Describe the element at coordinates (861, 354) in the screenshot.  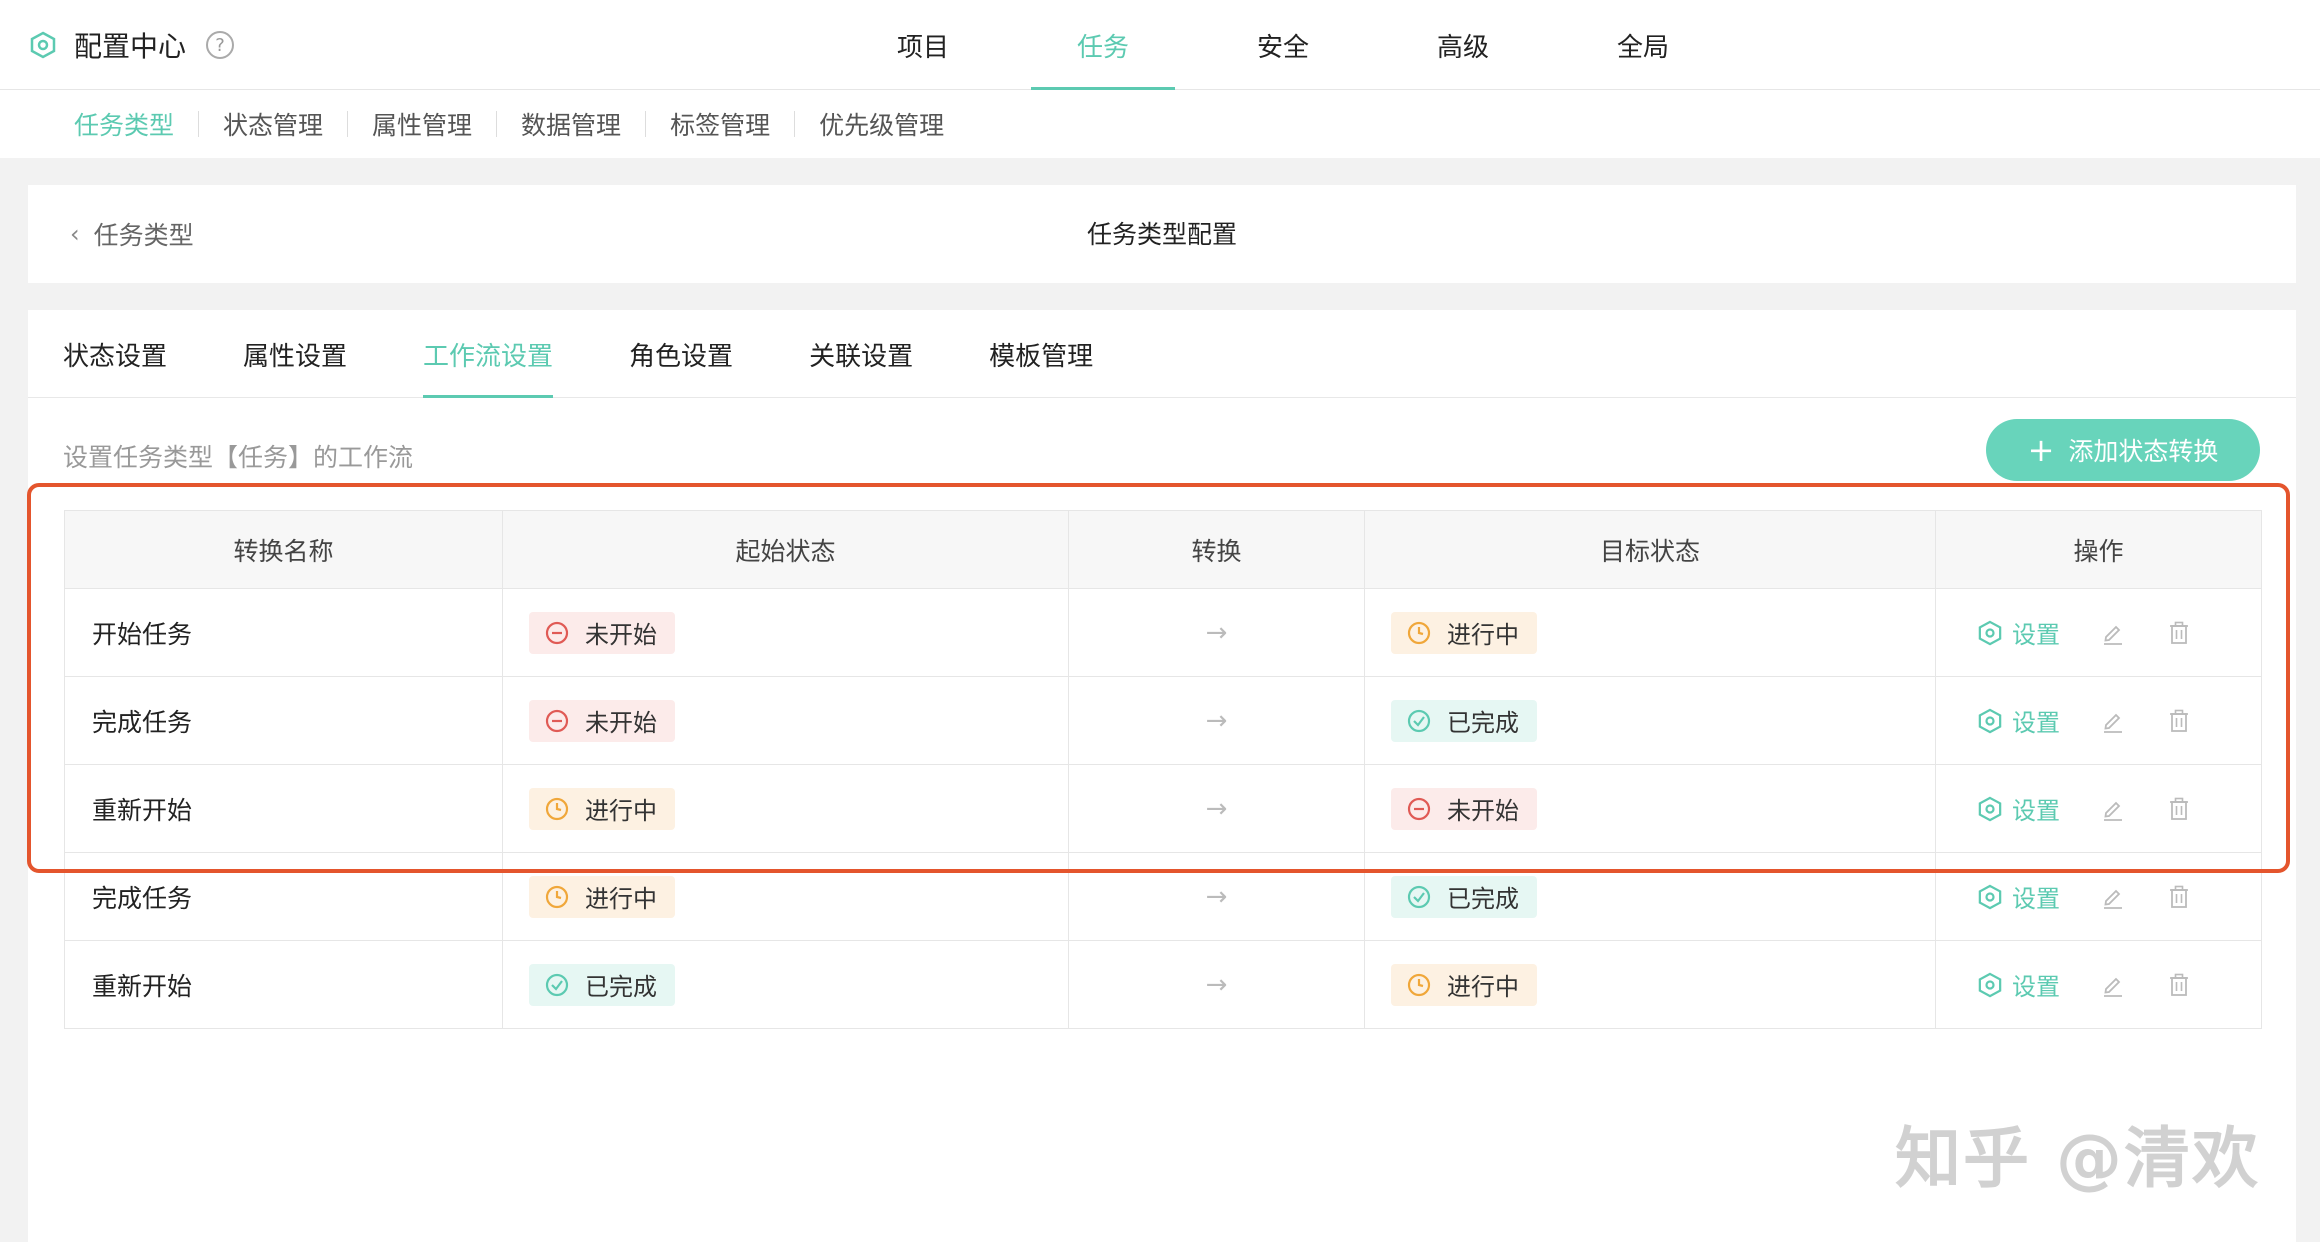
I see `tab-relation-settings: 关联设置` at that location.